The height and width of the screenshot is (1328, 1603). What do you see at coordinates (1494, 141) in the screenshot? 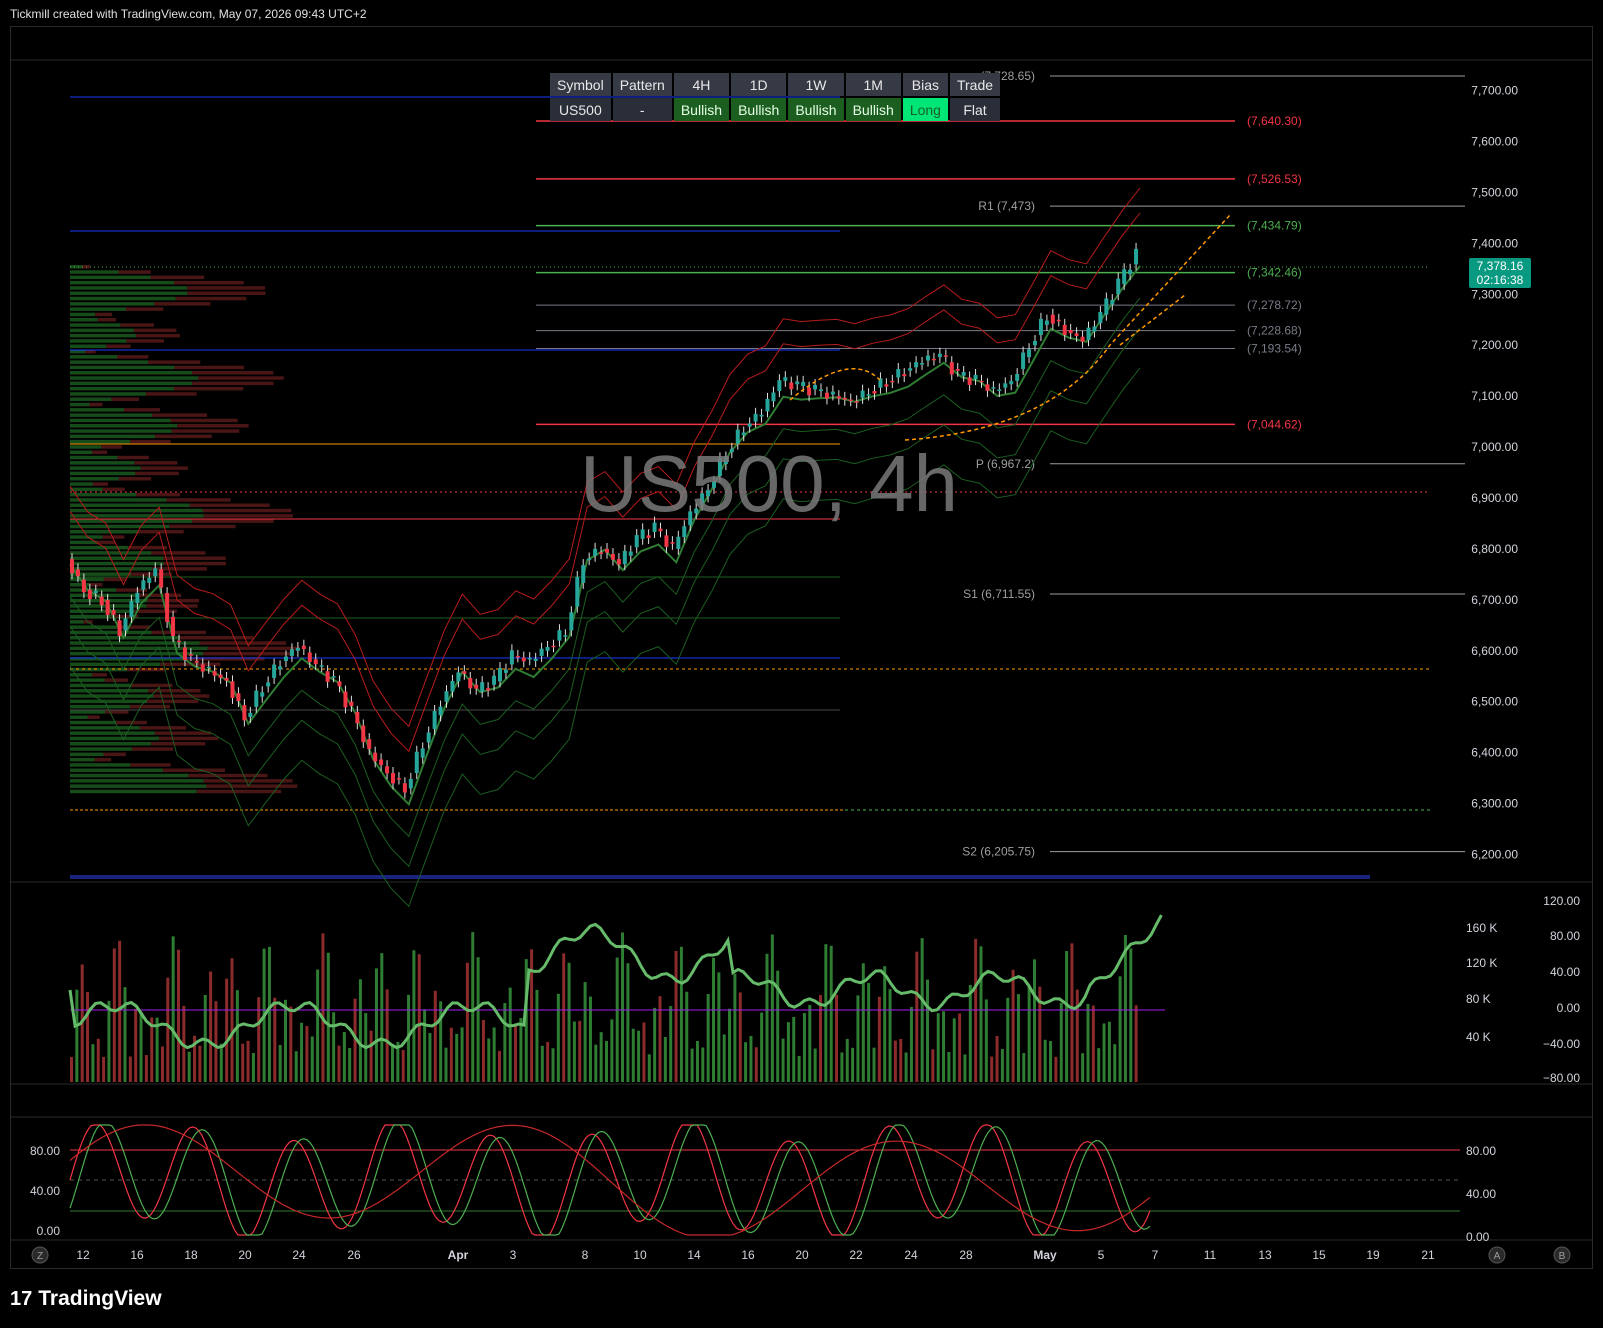
I see `y-tick-label: 7,600.00` at bounding box center [1494, 141].